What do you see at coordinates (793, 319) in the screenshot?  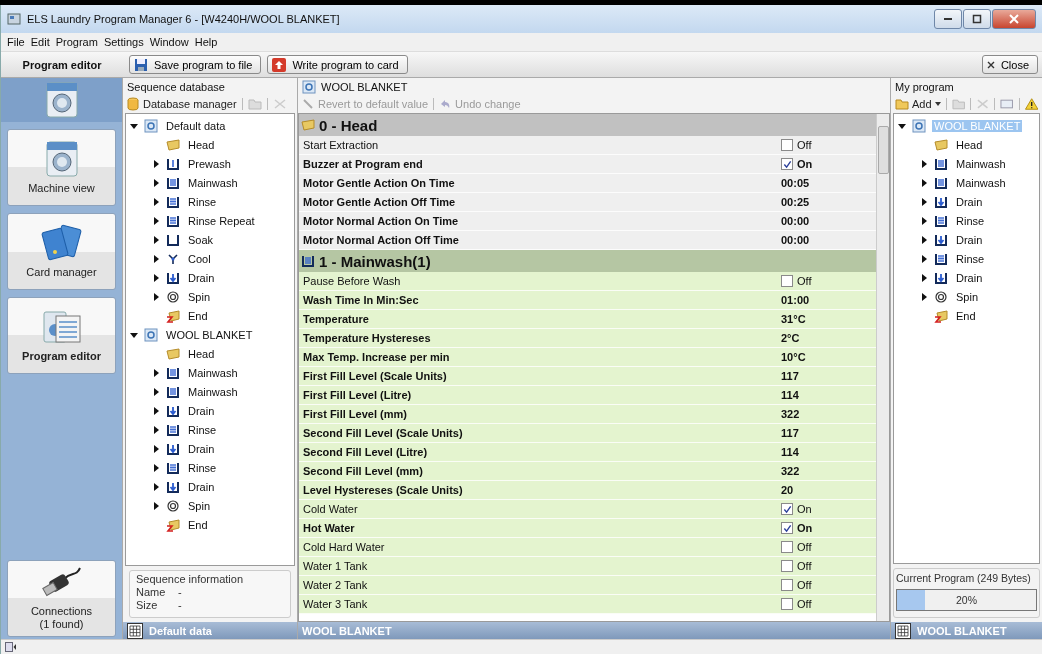 I see `parameter-value: 31°C` at bounding box center [793, 319].